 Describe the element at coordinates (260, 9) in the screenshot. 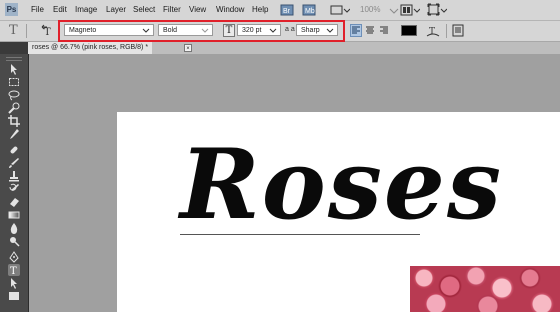

I see `menu-help: Help` at that location.